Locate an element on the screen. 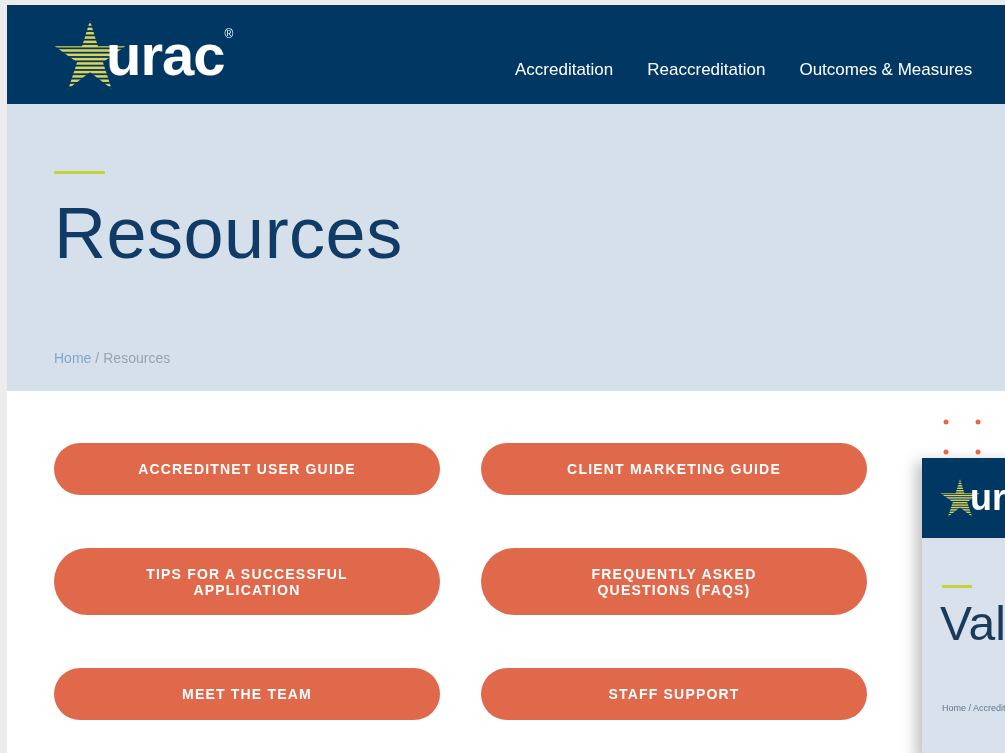 Image resolution: width=1005 pixels, height=753 pixels. resource-button: STAFF SUPPORT is located at coordinates (674, 694).